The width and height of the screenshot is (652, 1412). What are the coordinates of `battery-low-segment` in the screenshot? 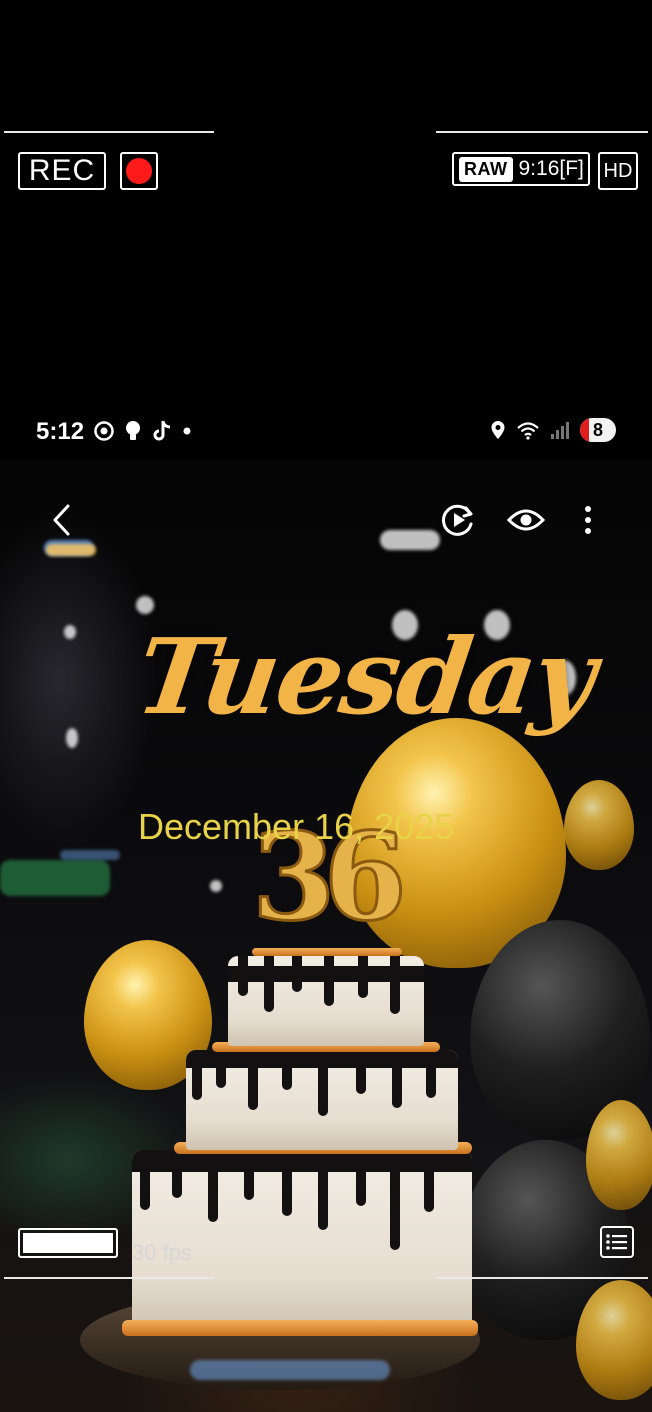 It's located at (584, 430).